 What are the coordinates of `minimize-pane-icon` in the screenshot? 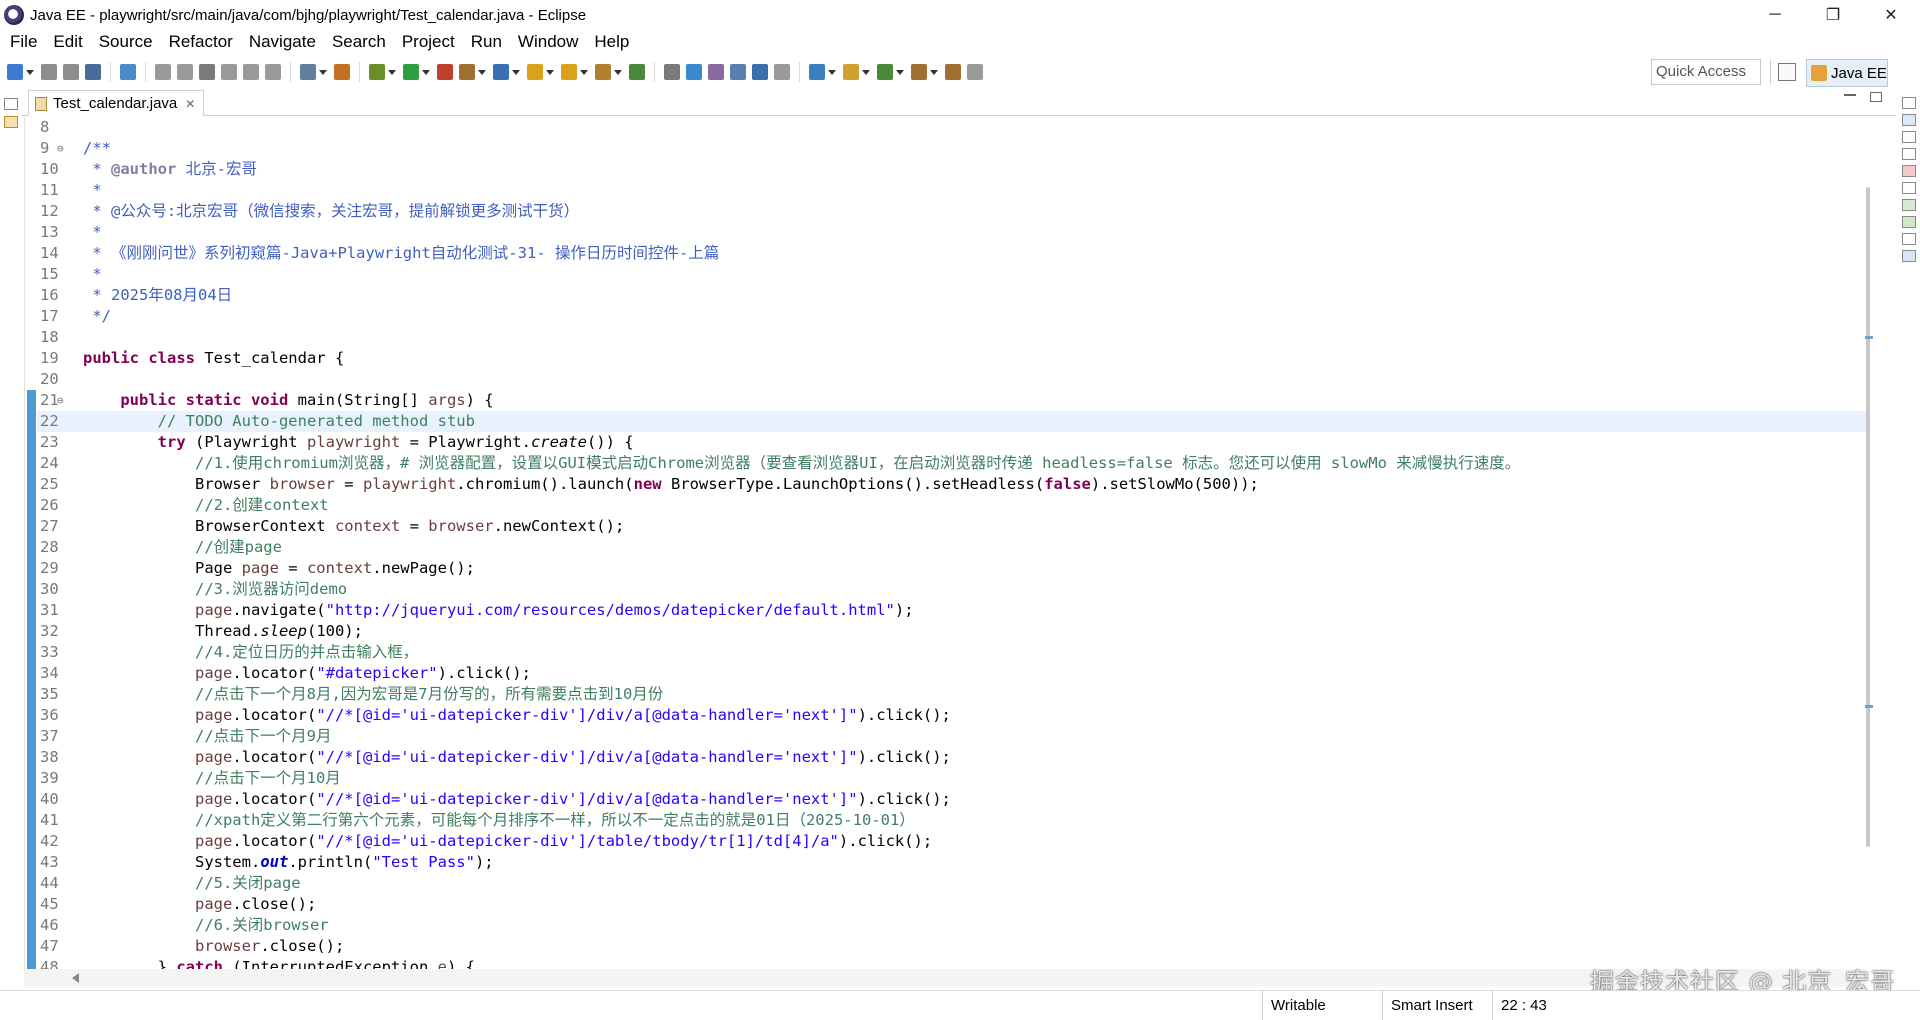 It's located at (1850, 95).